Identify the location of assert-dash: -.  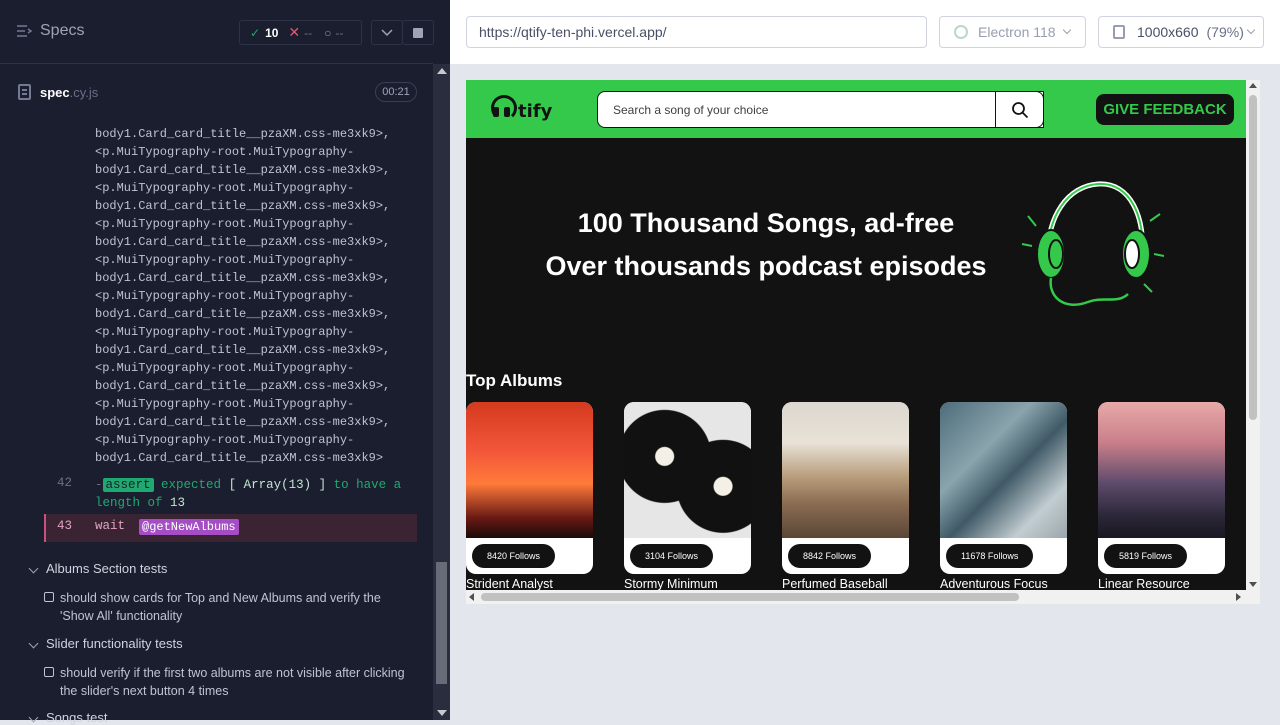
(99, 485).